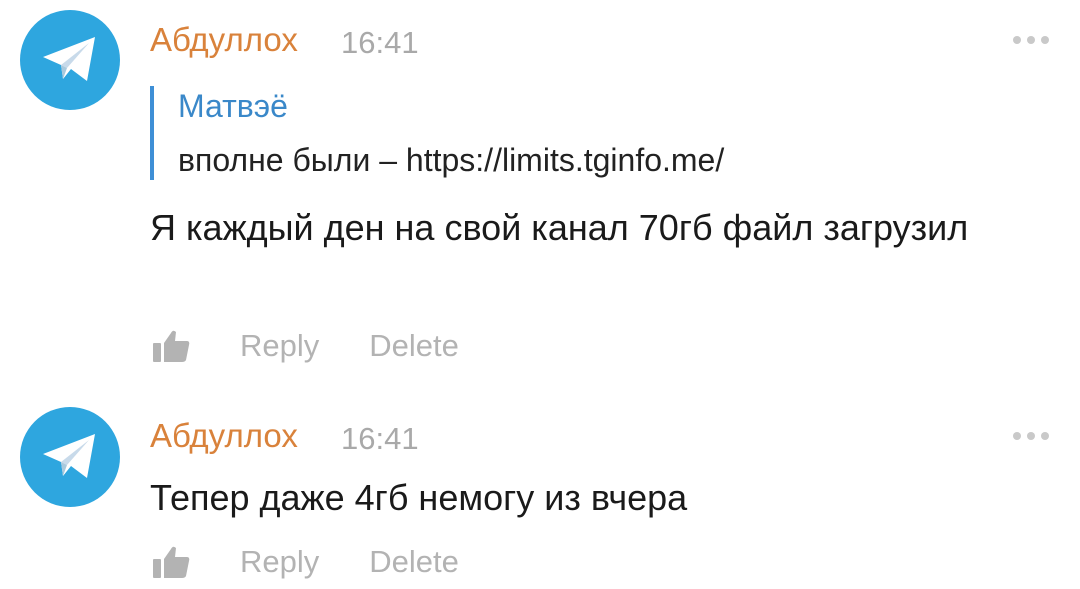  Describe the element at coordinates (419, 497) in the screenshot. I see `comment-text: Тепер даже 4гб немогу из вчера` at that location.